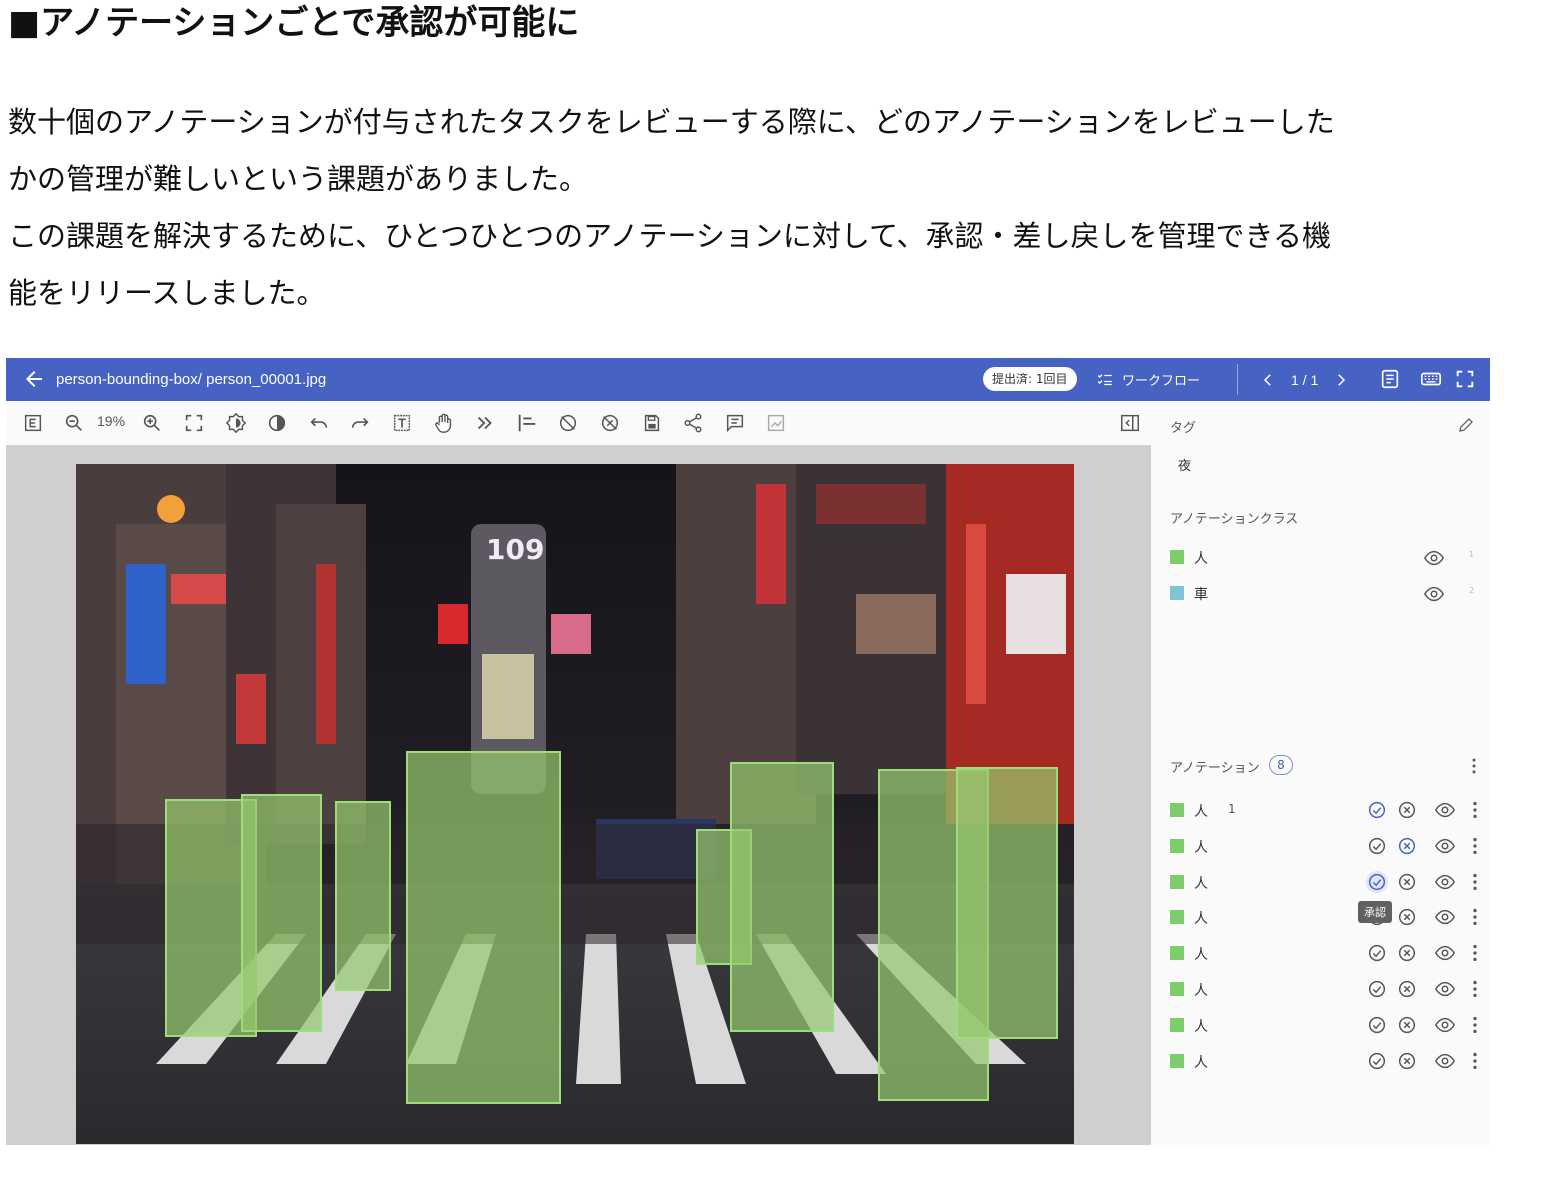  Describe the element at coordinates (236, 423) in the screenshot. I see `brightness-icon` at that location.